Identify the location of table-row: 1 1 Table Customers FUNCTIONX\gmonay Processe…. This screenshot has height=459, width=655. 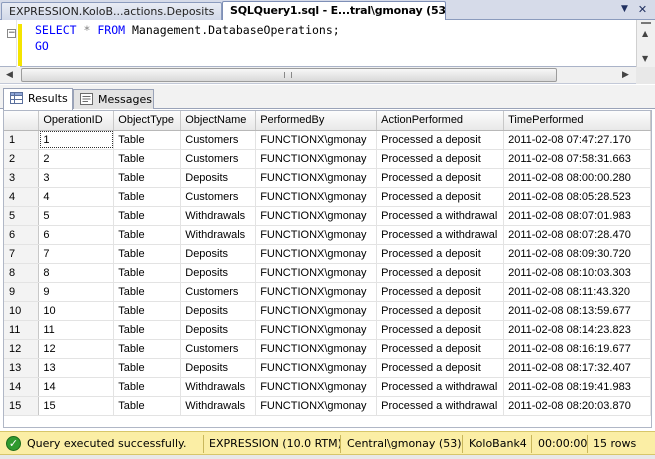
(327, 140).